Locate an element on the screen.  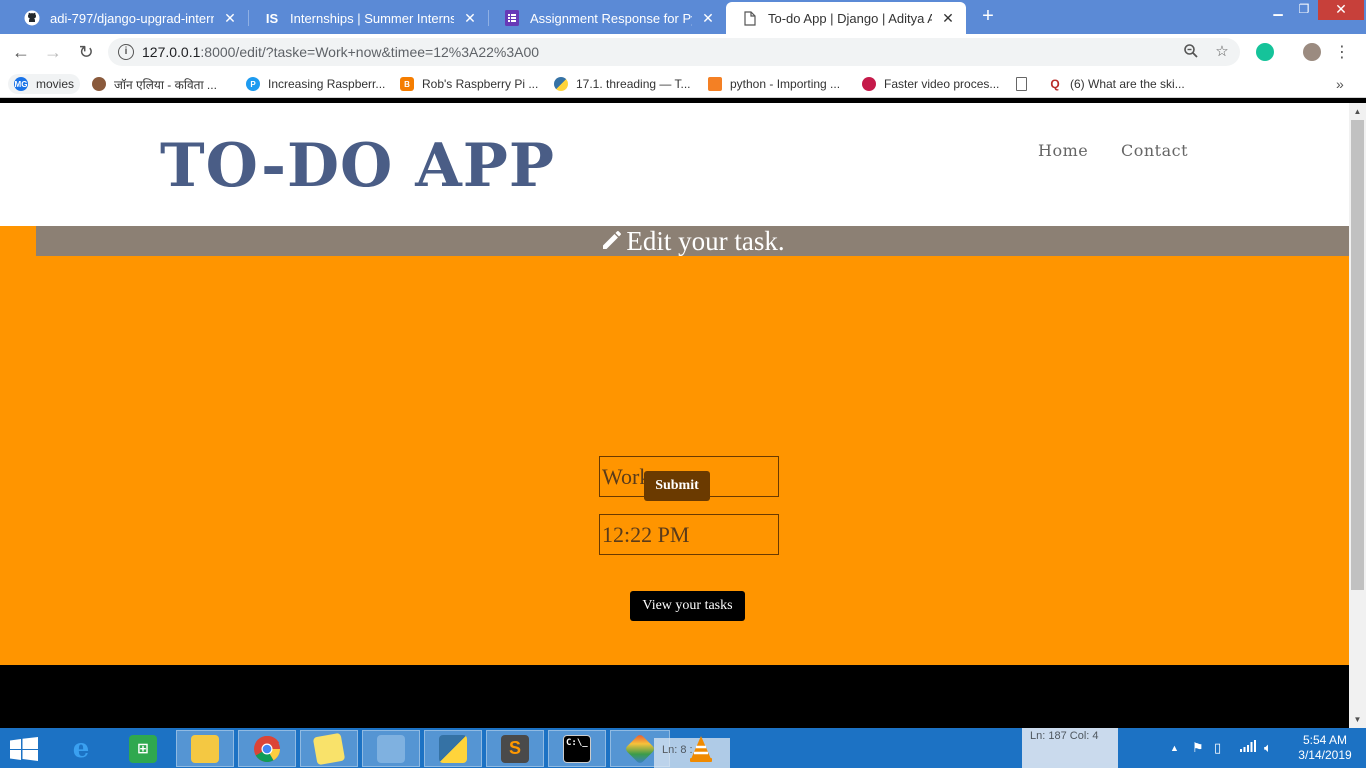
taskbar-ie: e is located at coordinates (81, 748).